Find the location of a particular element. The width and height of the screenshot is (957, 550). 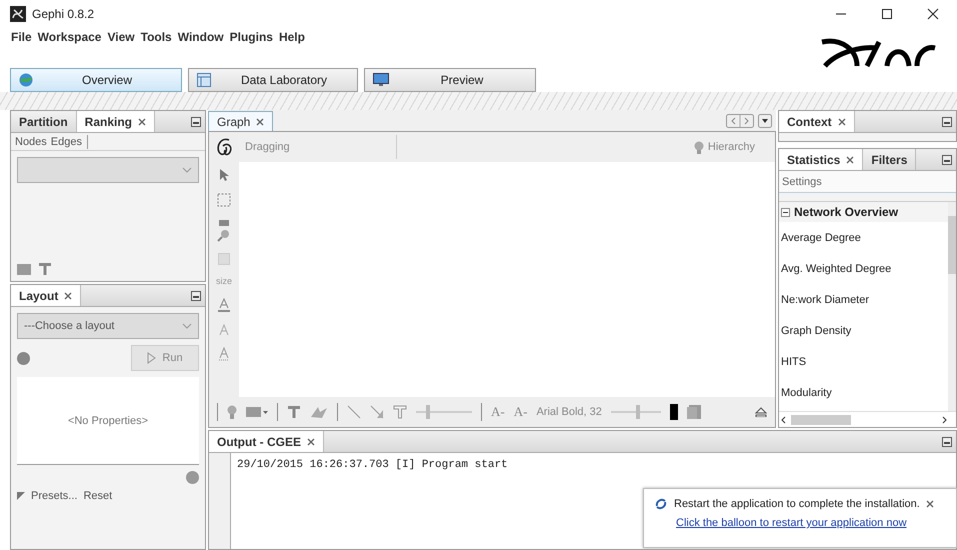

reset-link: Reset is located at coordinates (97, 496).